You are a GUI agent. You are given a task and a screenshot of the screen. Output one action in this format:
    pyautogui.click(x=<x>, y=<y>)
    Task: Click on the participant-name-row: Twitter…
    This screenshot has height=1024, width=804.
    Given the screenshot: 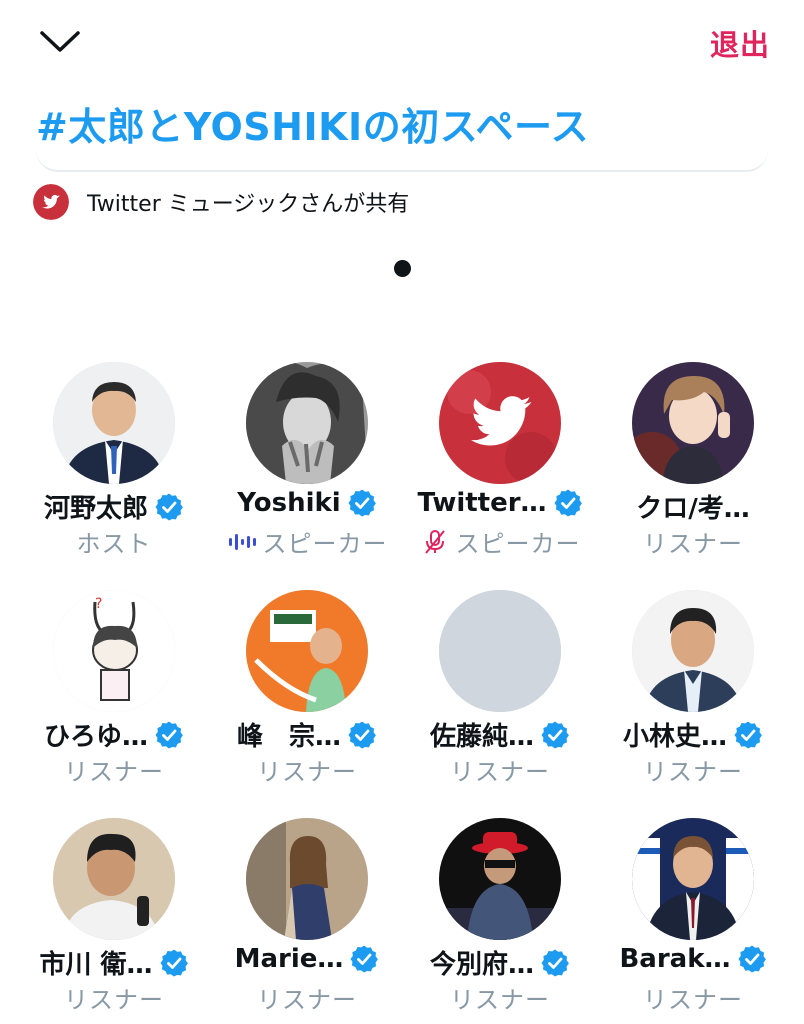 What is the action you would take?
    pyautogui.click(x=500, y=503)
    